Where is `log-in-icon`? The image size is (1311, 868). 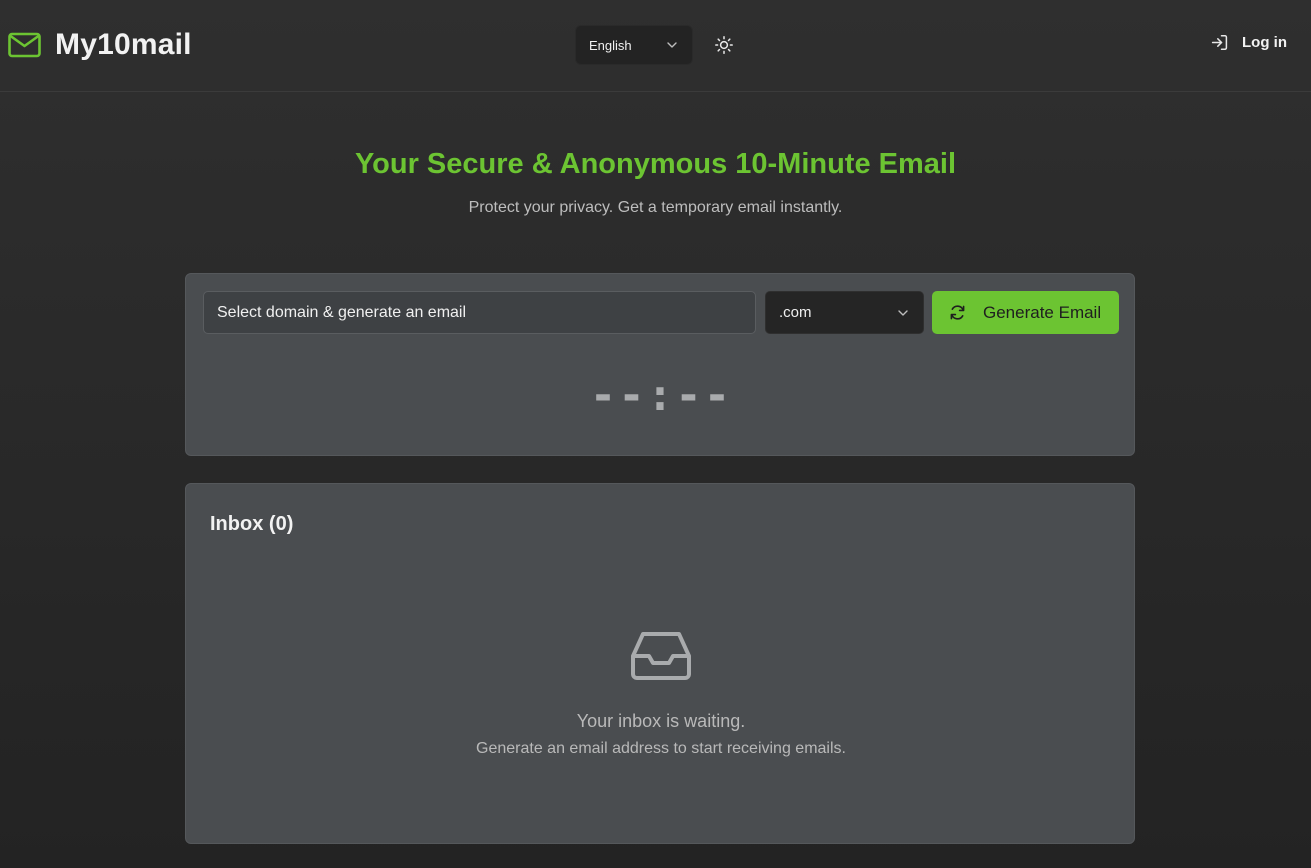 log-in-icon is located at coordinates (1219, 42).